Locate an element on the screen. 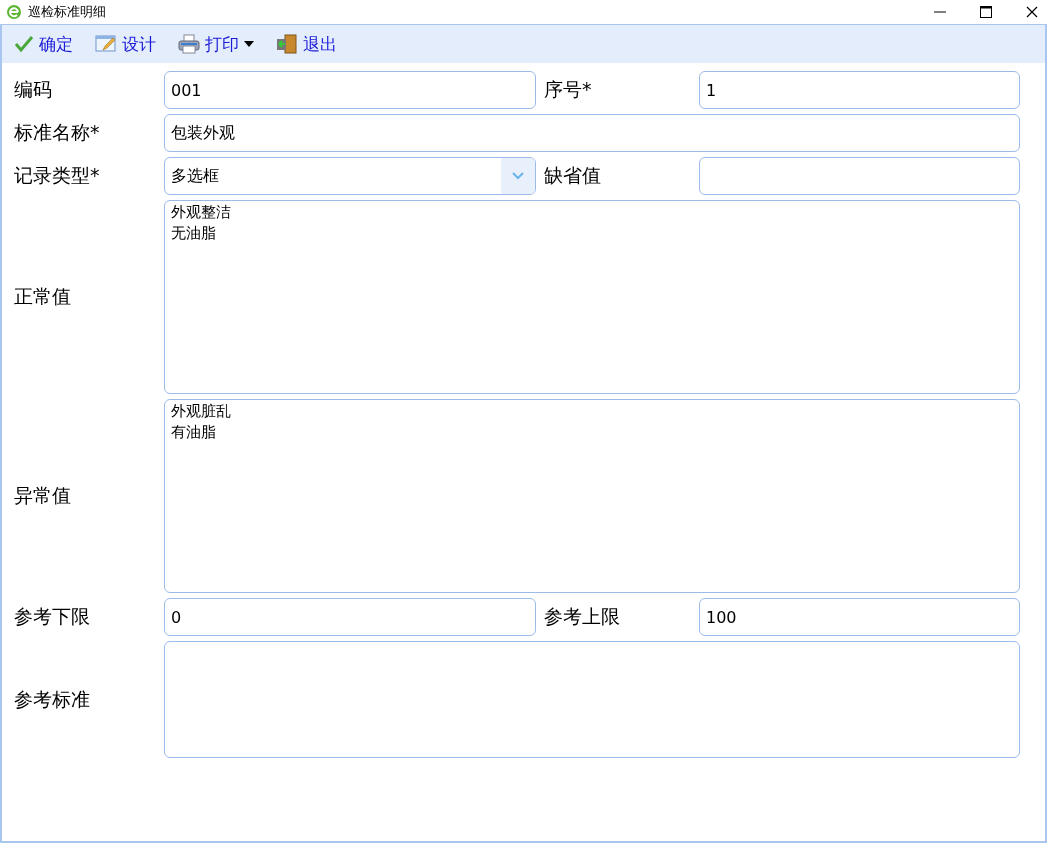 The width and height of the screenshot is (1050, 857). toolbar-button: 退出 is located at coordinates (306, 44).